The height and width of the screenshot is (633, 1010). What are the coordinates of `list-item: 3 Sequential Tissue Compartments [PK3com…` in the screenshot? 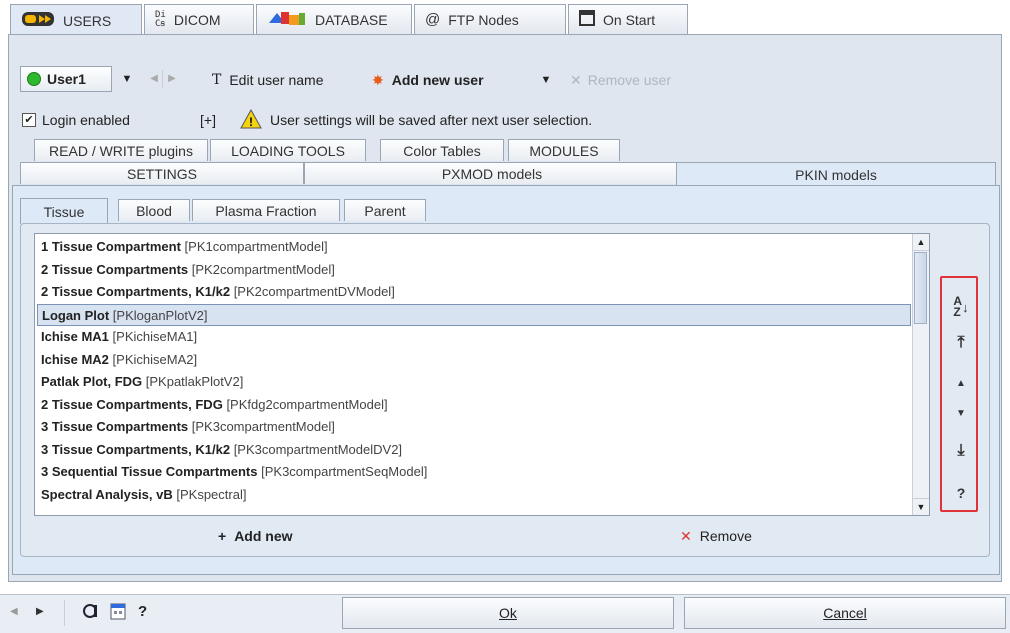 It's located at (474, 472).